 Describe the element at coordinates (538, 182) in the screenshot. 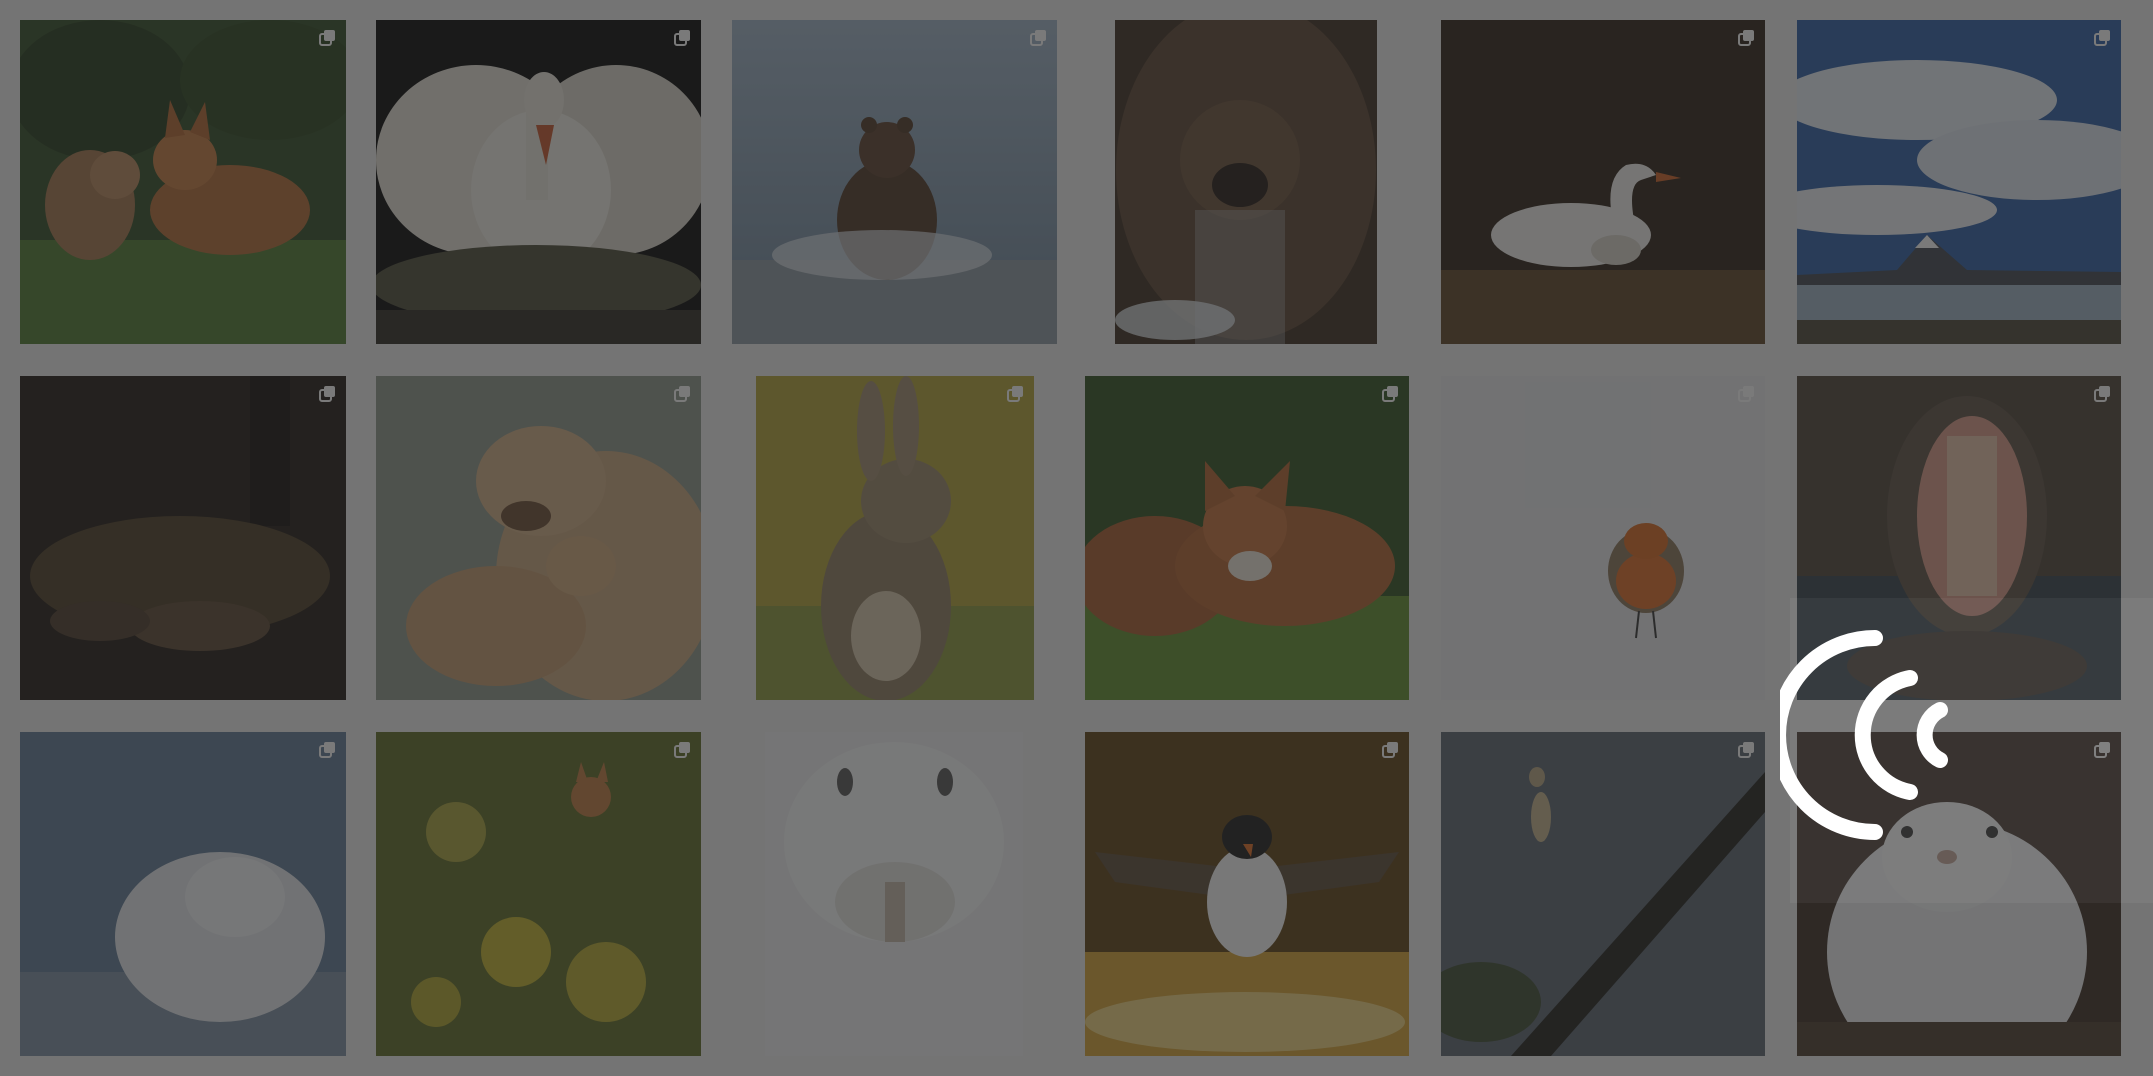

I see `photo-tile-swan-nest` at that location.